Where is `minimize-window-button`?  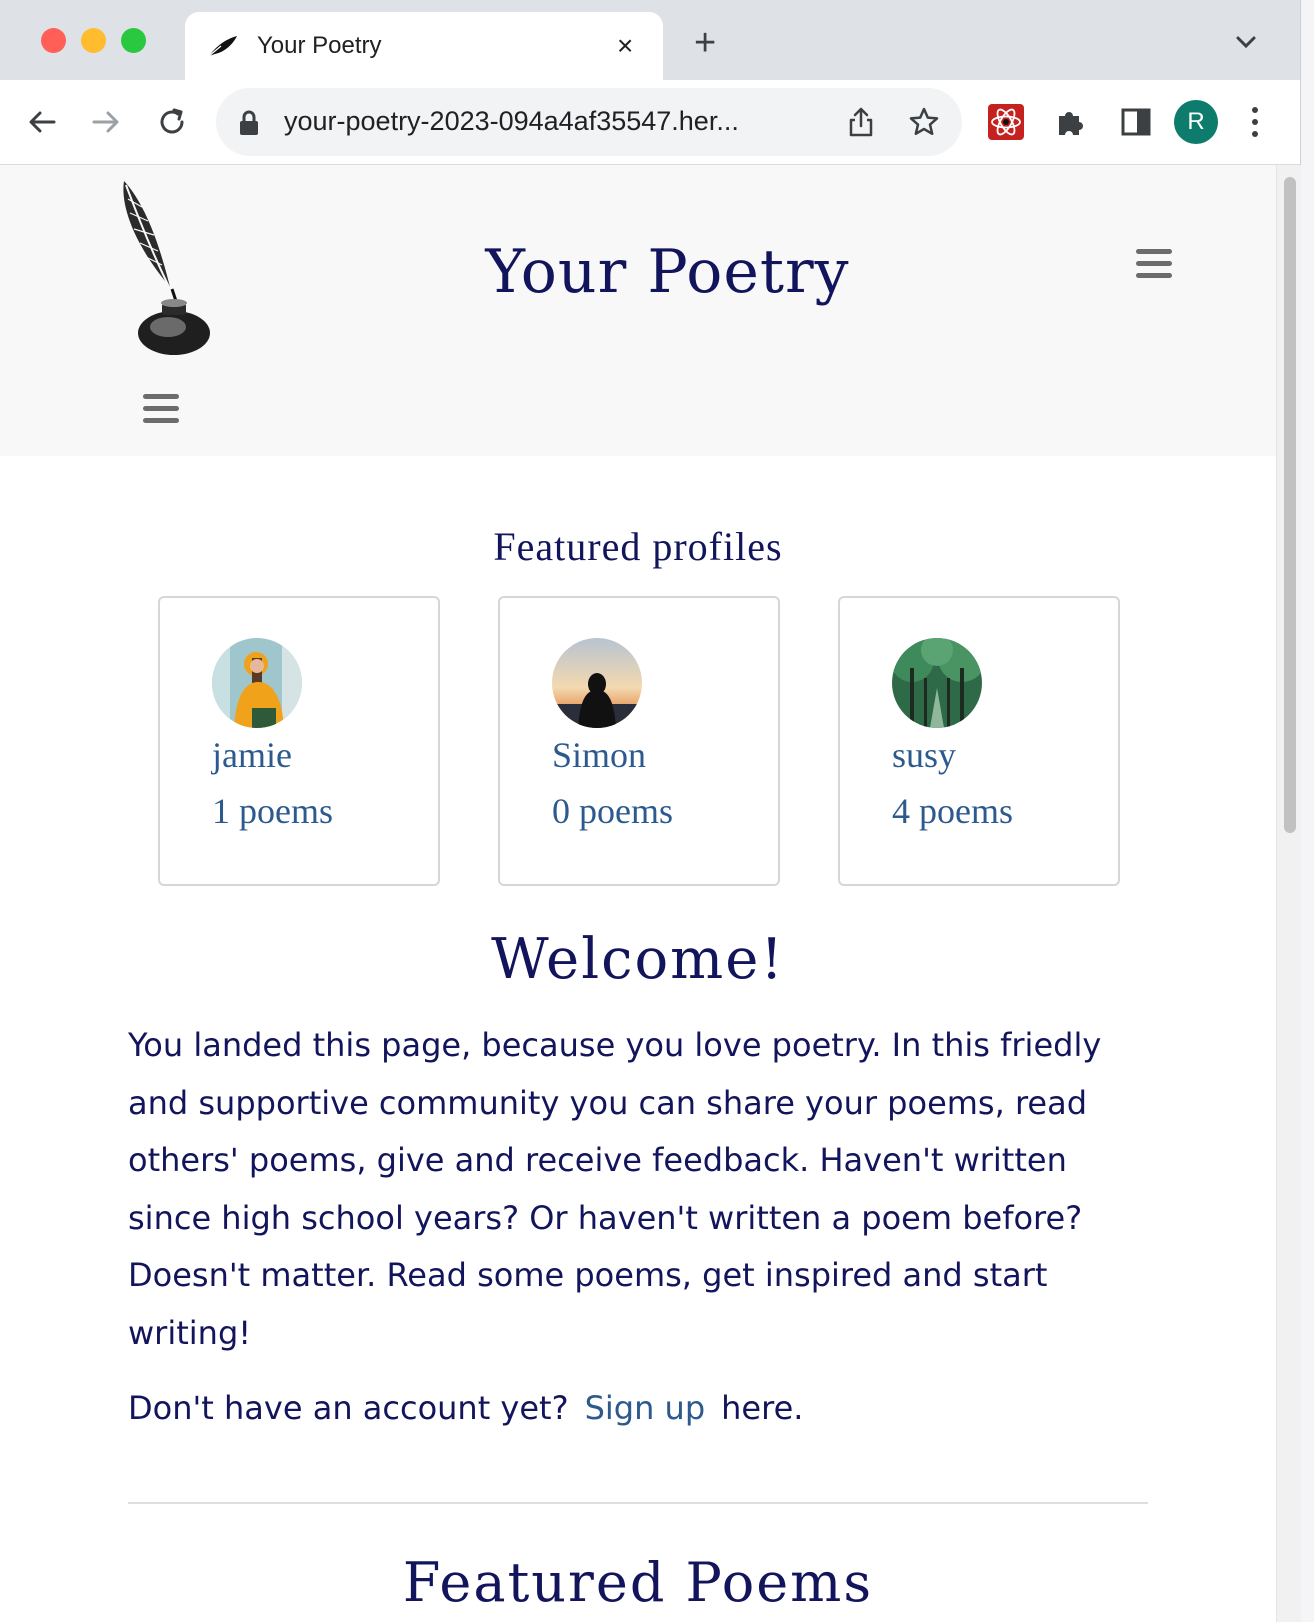 minimize-window-button is located at coordinates (93, 40).